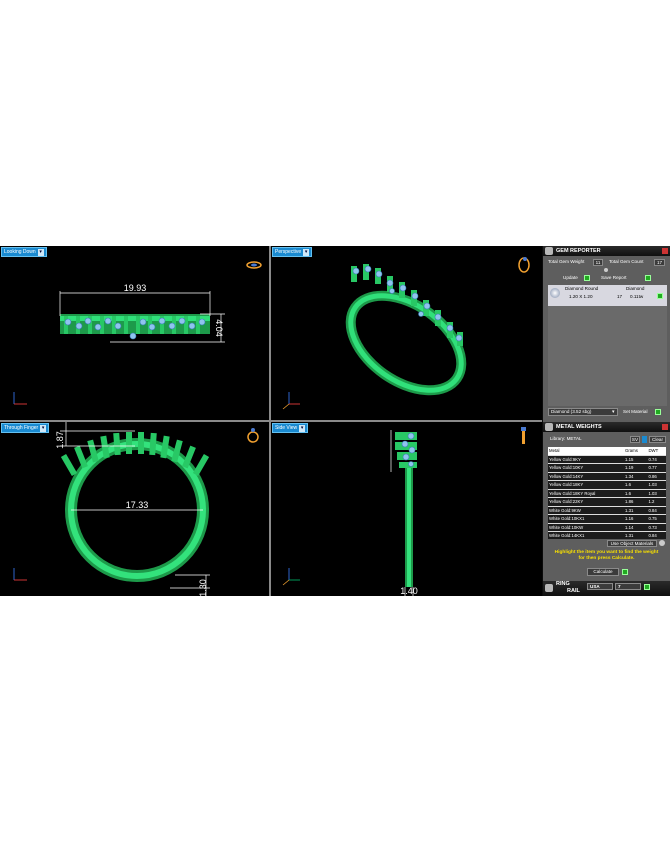  Describe the element at coordinates (549, 588) in the screenshot. I see `ring-icon` at that location.